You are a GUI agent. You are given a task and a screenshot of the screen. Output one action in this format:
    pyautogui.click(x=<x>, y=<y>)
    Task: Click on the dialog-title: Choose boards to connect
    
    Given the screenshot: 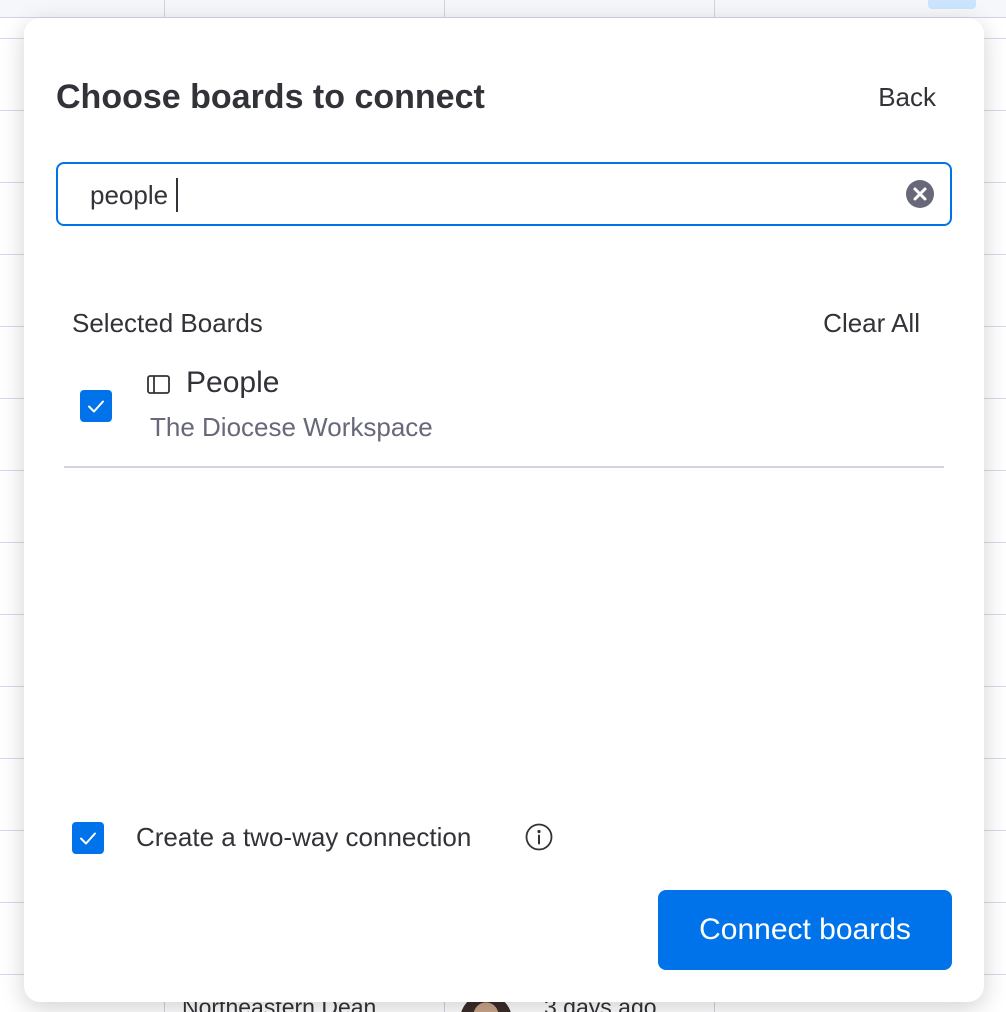 What is the action you would take?
    pyautogui.click(x=270, y=97)
    